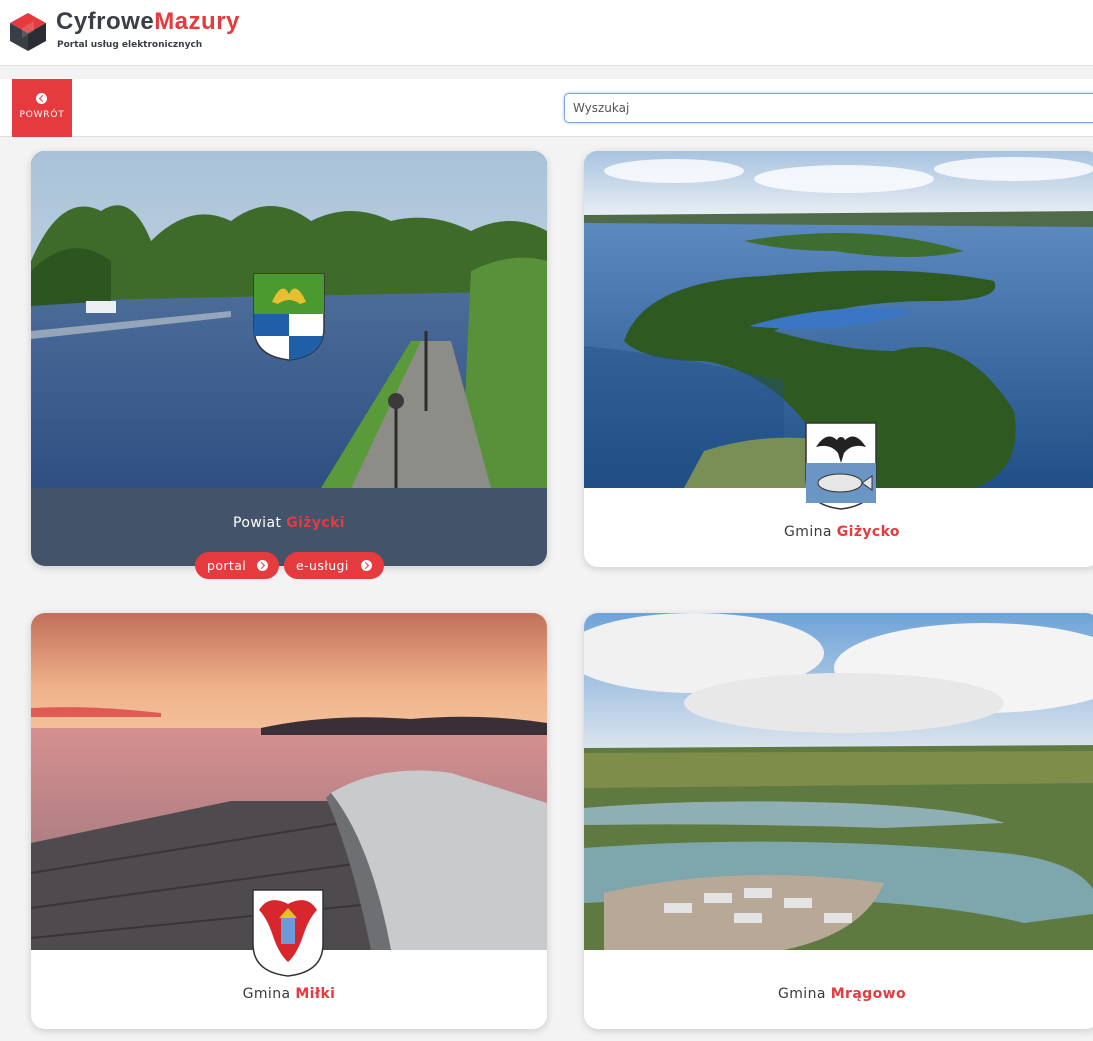  I want to click on card-action-buttons: portal e-usługi, so click(295, 566).